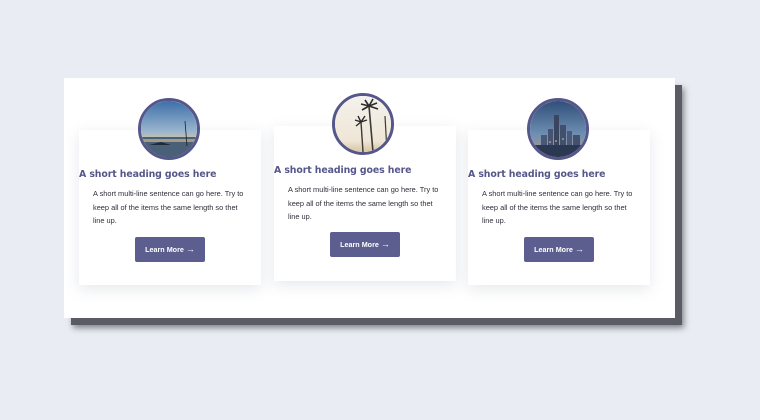 This screenshot has width=760, height=420. Describe the element at coordinates (363, 124) in the screenshot. I see `palm-trees-image` at that location.